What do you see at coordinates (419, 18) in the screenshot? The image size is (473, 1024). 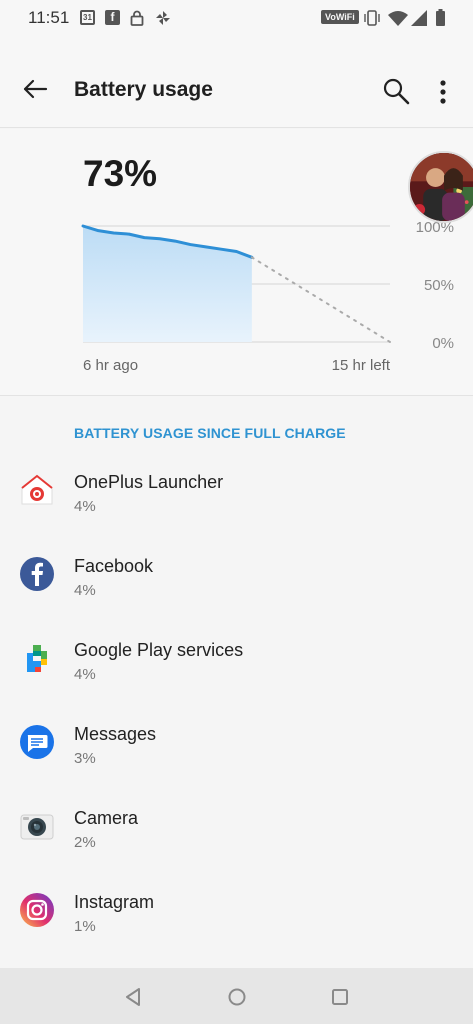 I see `signal-icon` at bounding box center [419, 18].